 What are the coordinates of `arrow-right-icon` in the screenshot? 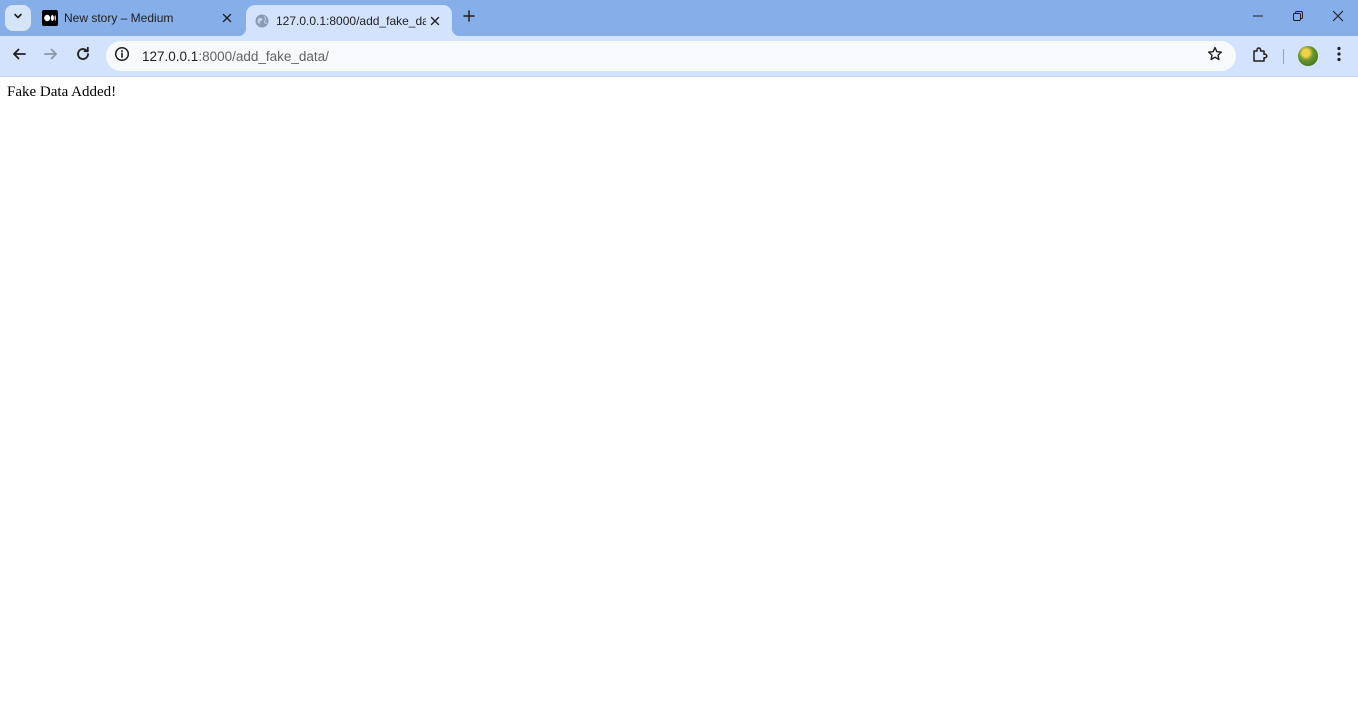 It's located at (51, 56).